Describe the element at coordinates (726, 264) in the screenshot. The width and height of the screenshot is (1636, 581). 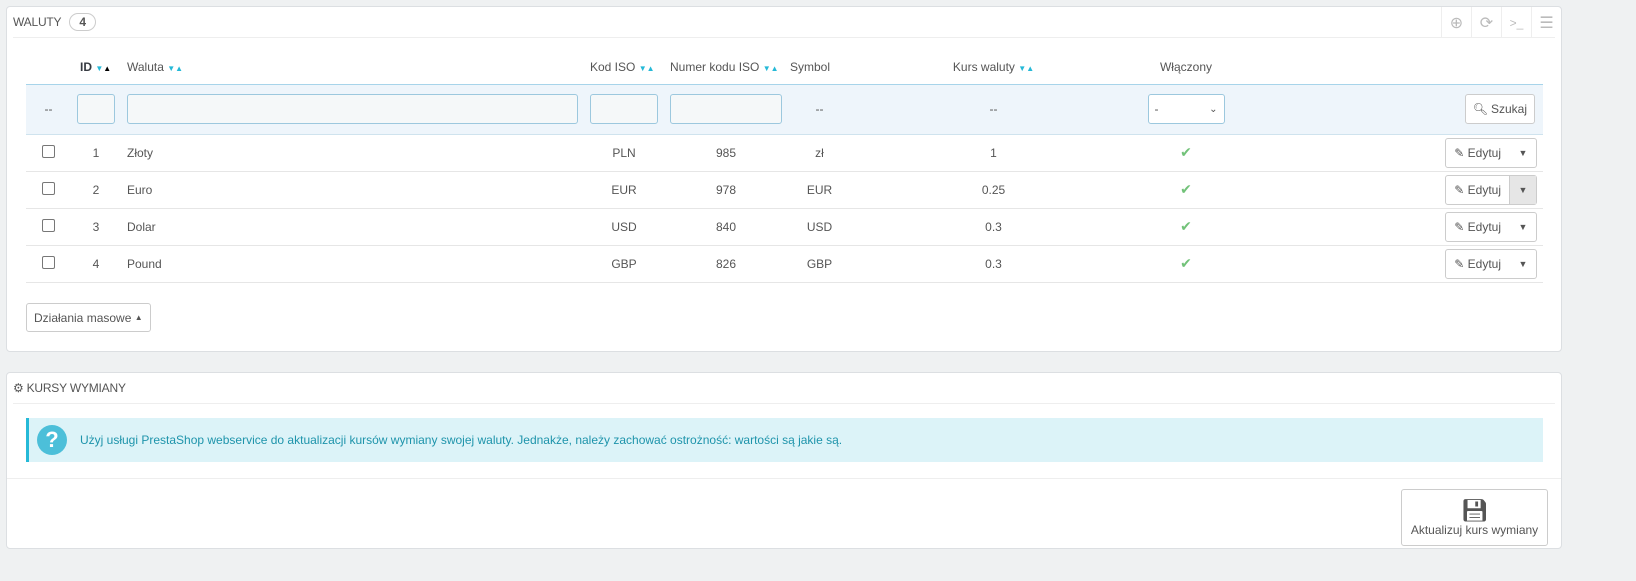
I see `cell-iso-num: 826` at that location.